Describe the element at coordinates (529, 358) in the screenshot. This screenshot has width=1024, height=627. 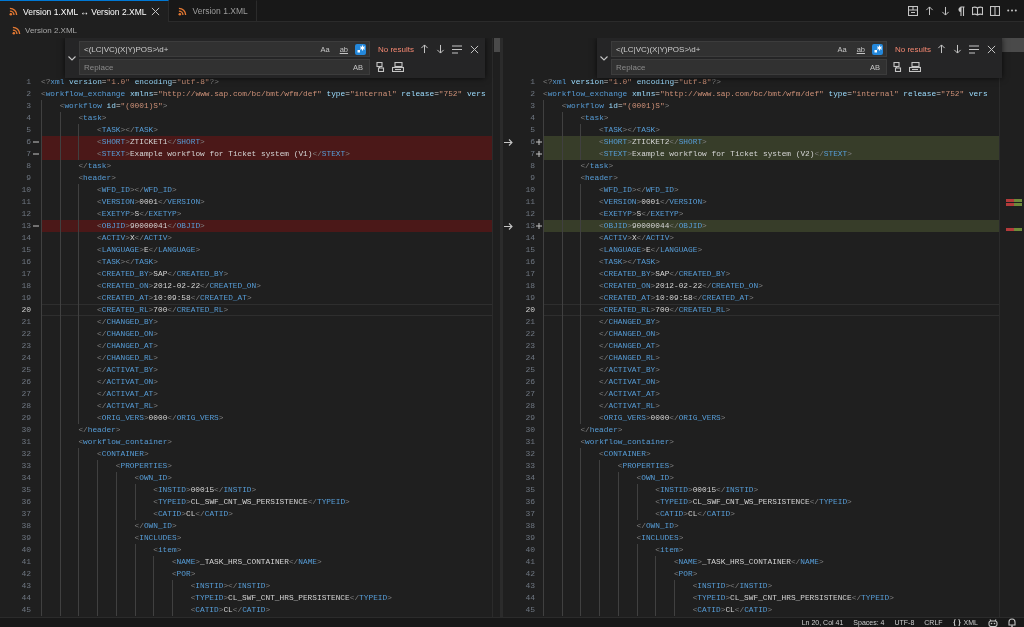
I see `line-number: 24` at that location.